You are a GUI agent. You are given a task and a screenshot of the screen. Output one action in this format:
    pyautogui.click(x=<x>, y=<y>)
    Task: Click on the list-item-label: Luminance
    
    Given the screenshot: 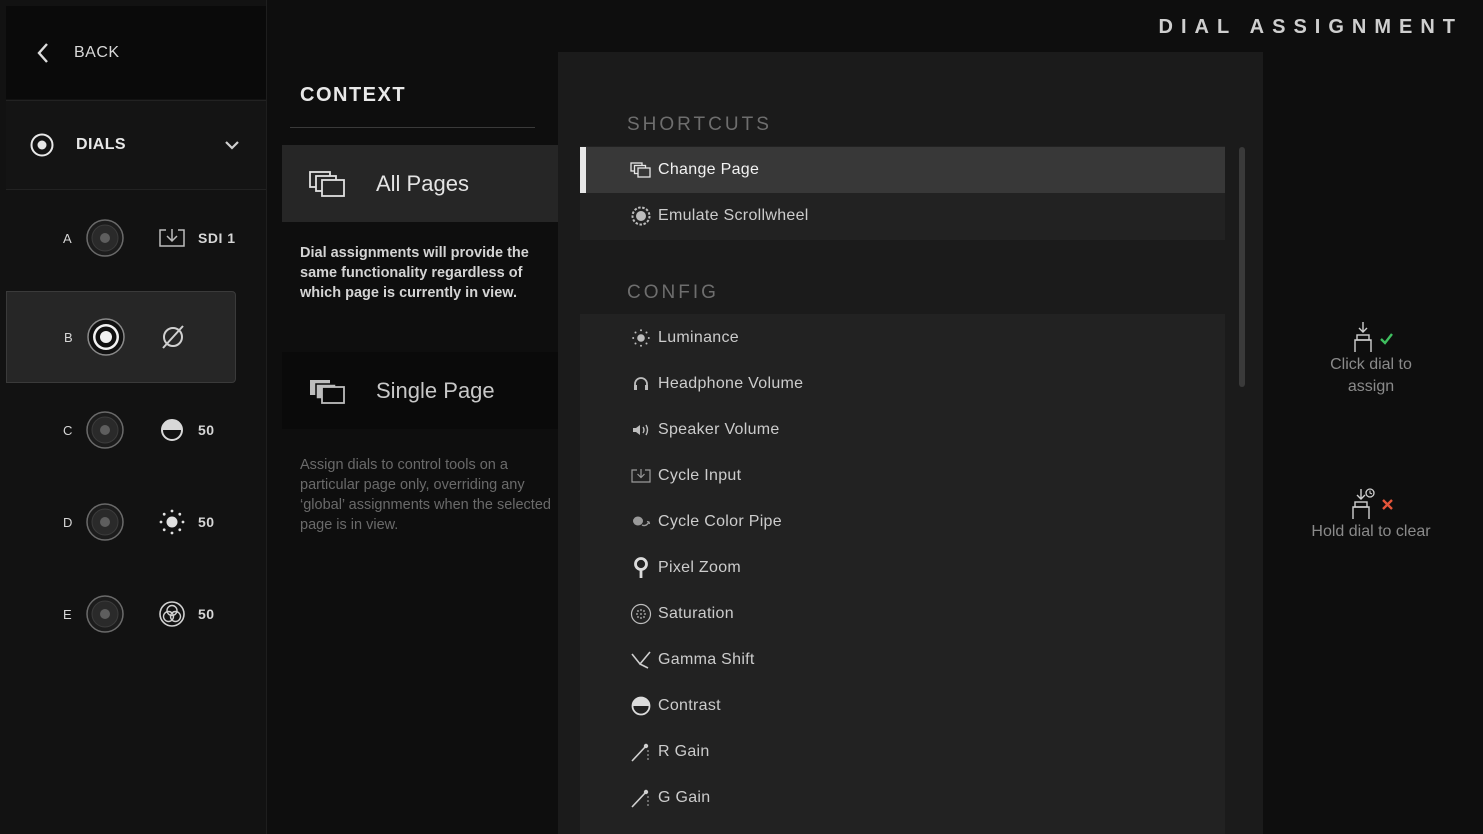 What is the action you would take?
    pyautogui.click(x=698, y=337)
    